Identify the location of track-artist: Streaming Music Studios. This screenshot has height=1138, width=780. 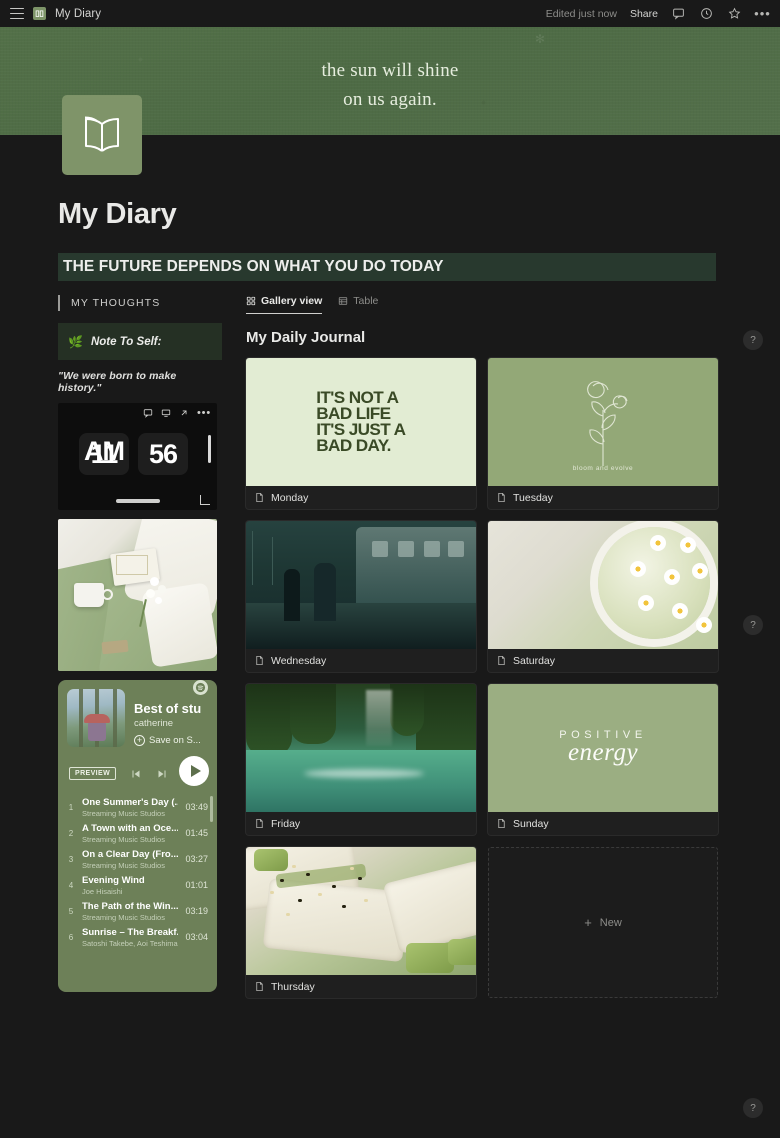
(123, 839).